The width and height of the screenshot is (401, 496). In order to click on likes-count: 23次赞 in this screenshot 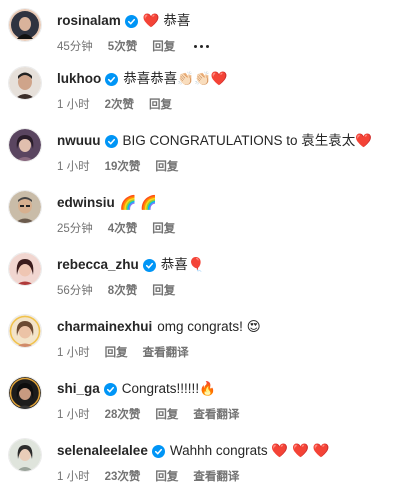, I will do `click(123, 476)`.